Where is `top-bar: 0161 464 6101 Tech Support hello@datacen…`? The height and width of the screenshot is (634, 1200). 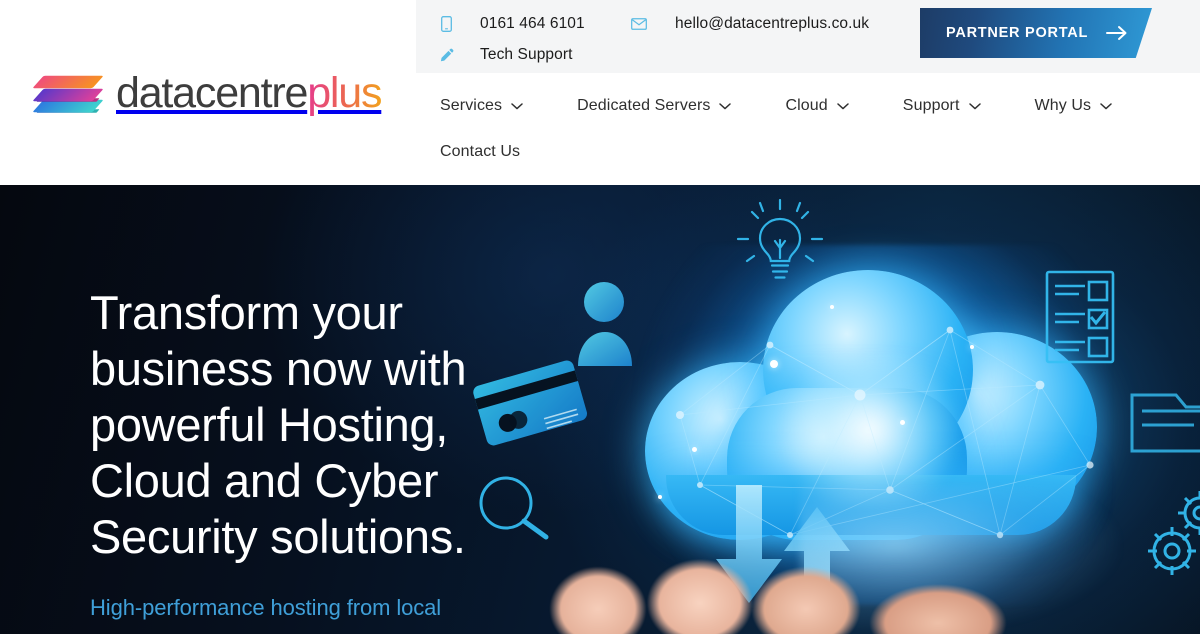
top-bar: 0161 464 6101 Tech Support hello@datacen… is located at coordinates (600, 37).